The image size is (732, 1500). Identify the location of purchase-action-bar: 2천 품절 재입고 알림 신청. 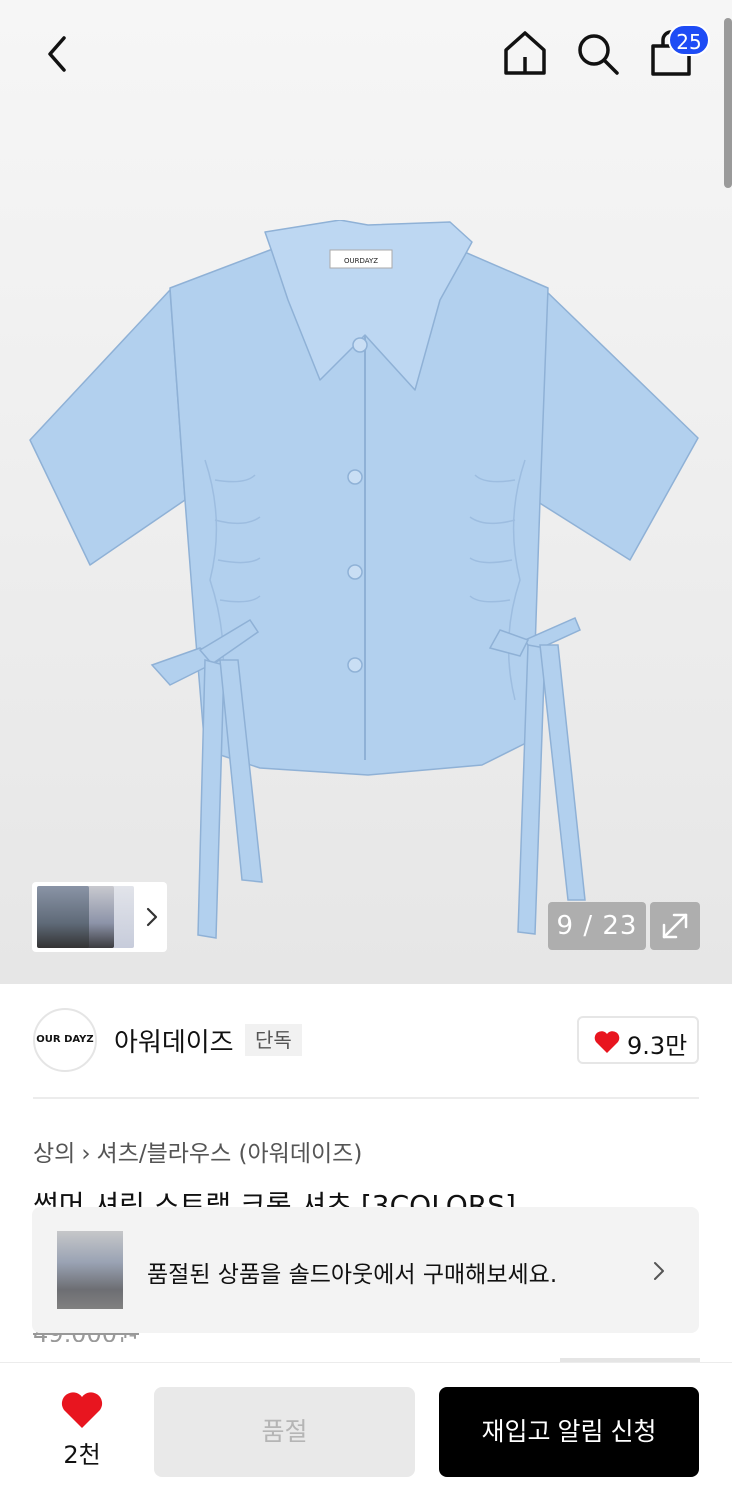
(366, 1431).